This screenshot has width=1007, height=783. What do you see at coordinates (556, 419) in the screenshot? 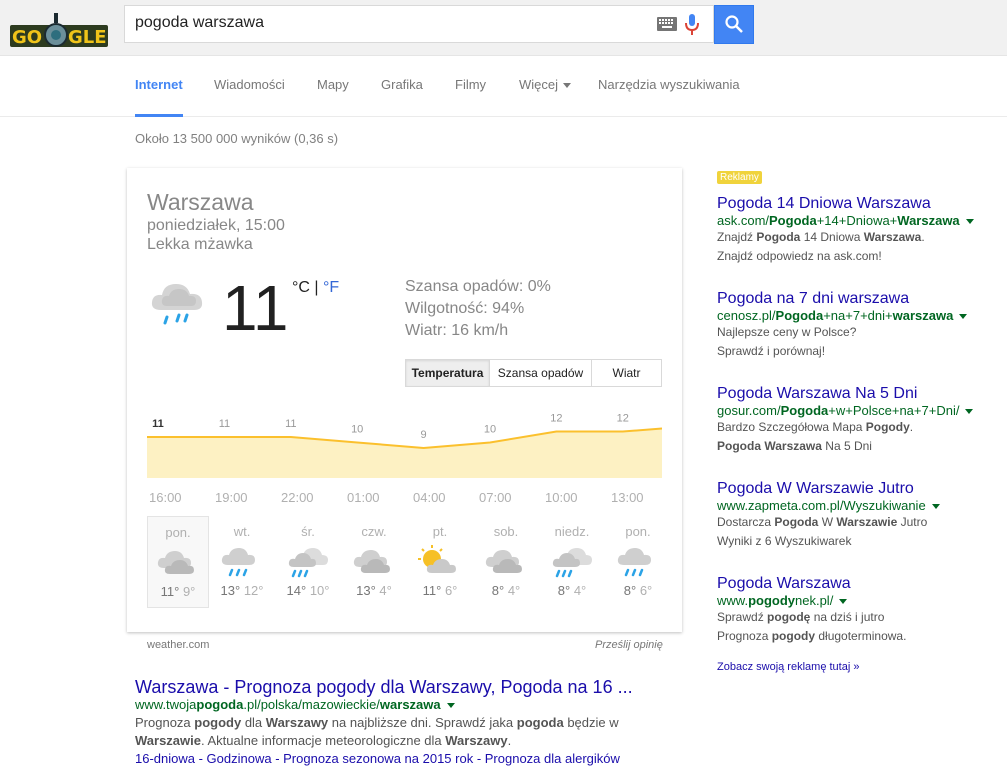
I see `temperature-data-label: 12` at bounding box center [556, 419].